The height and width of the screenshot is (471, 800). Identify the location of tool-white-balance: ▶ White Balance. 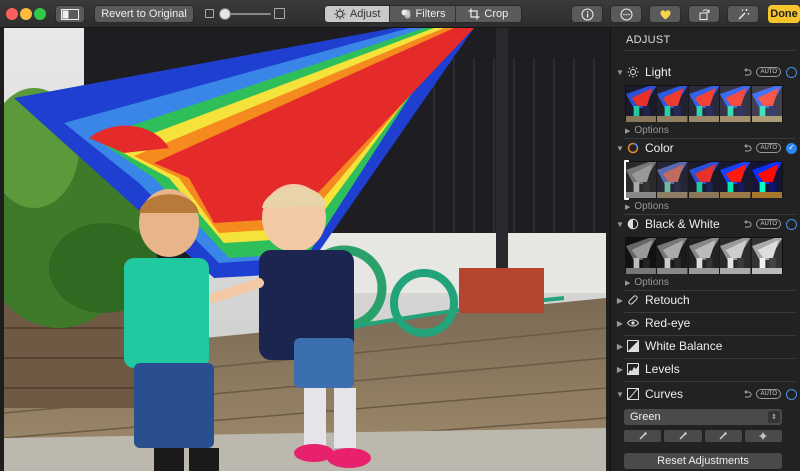
(707, 346).